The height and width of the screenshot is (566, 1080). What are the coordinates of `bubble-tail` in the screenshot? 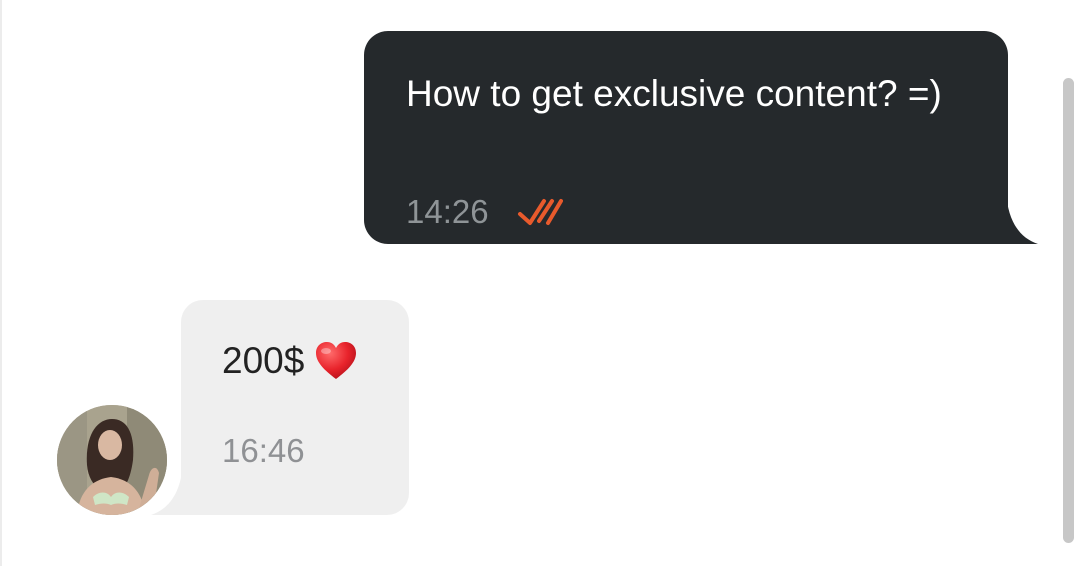 It's located at (1022, 218).